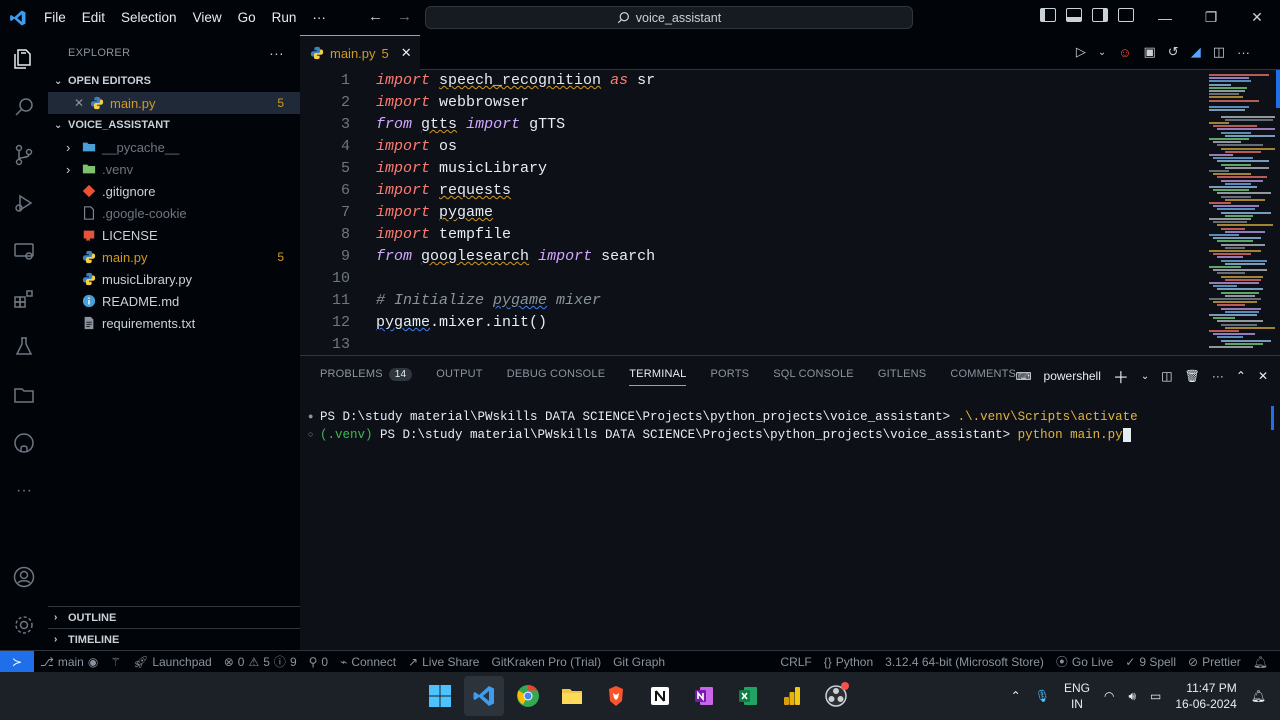 Image resolution: width=1280 pixels, height=720 pixels. I want to click on extensions-icon, so click(24, 299).